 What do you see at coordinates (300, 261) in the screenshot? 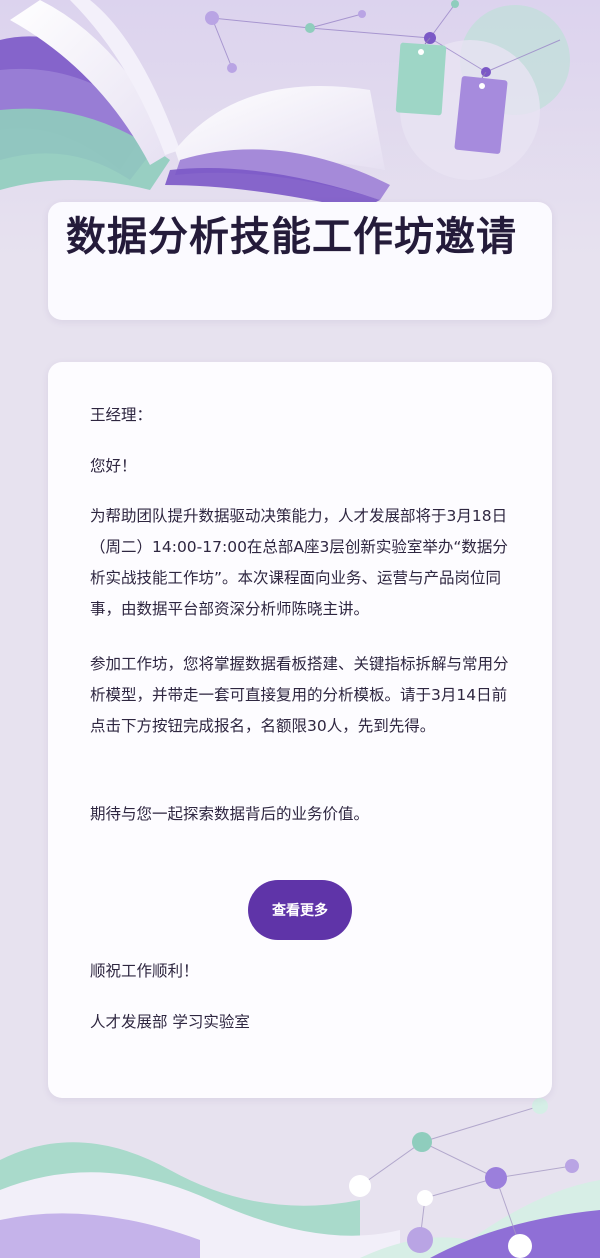
I see `title-card: 数据分析技能工作坊邀请` at bounding box center [300, 261].